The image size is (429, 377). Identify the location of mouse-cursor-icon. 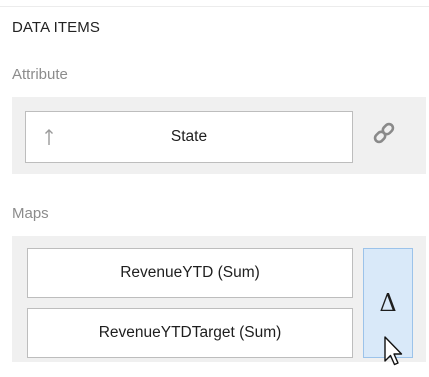
(393, 351).